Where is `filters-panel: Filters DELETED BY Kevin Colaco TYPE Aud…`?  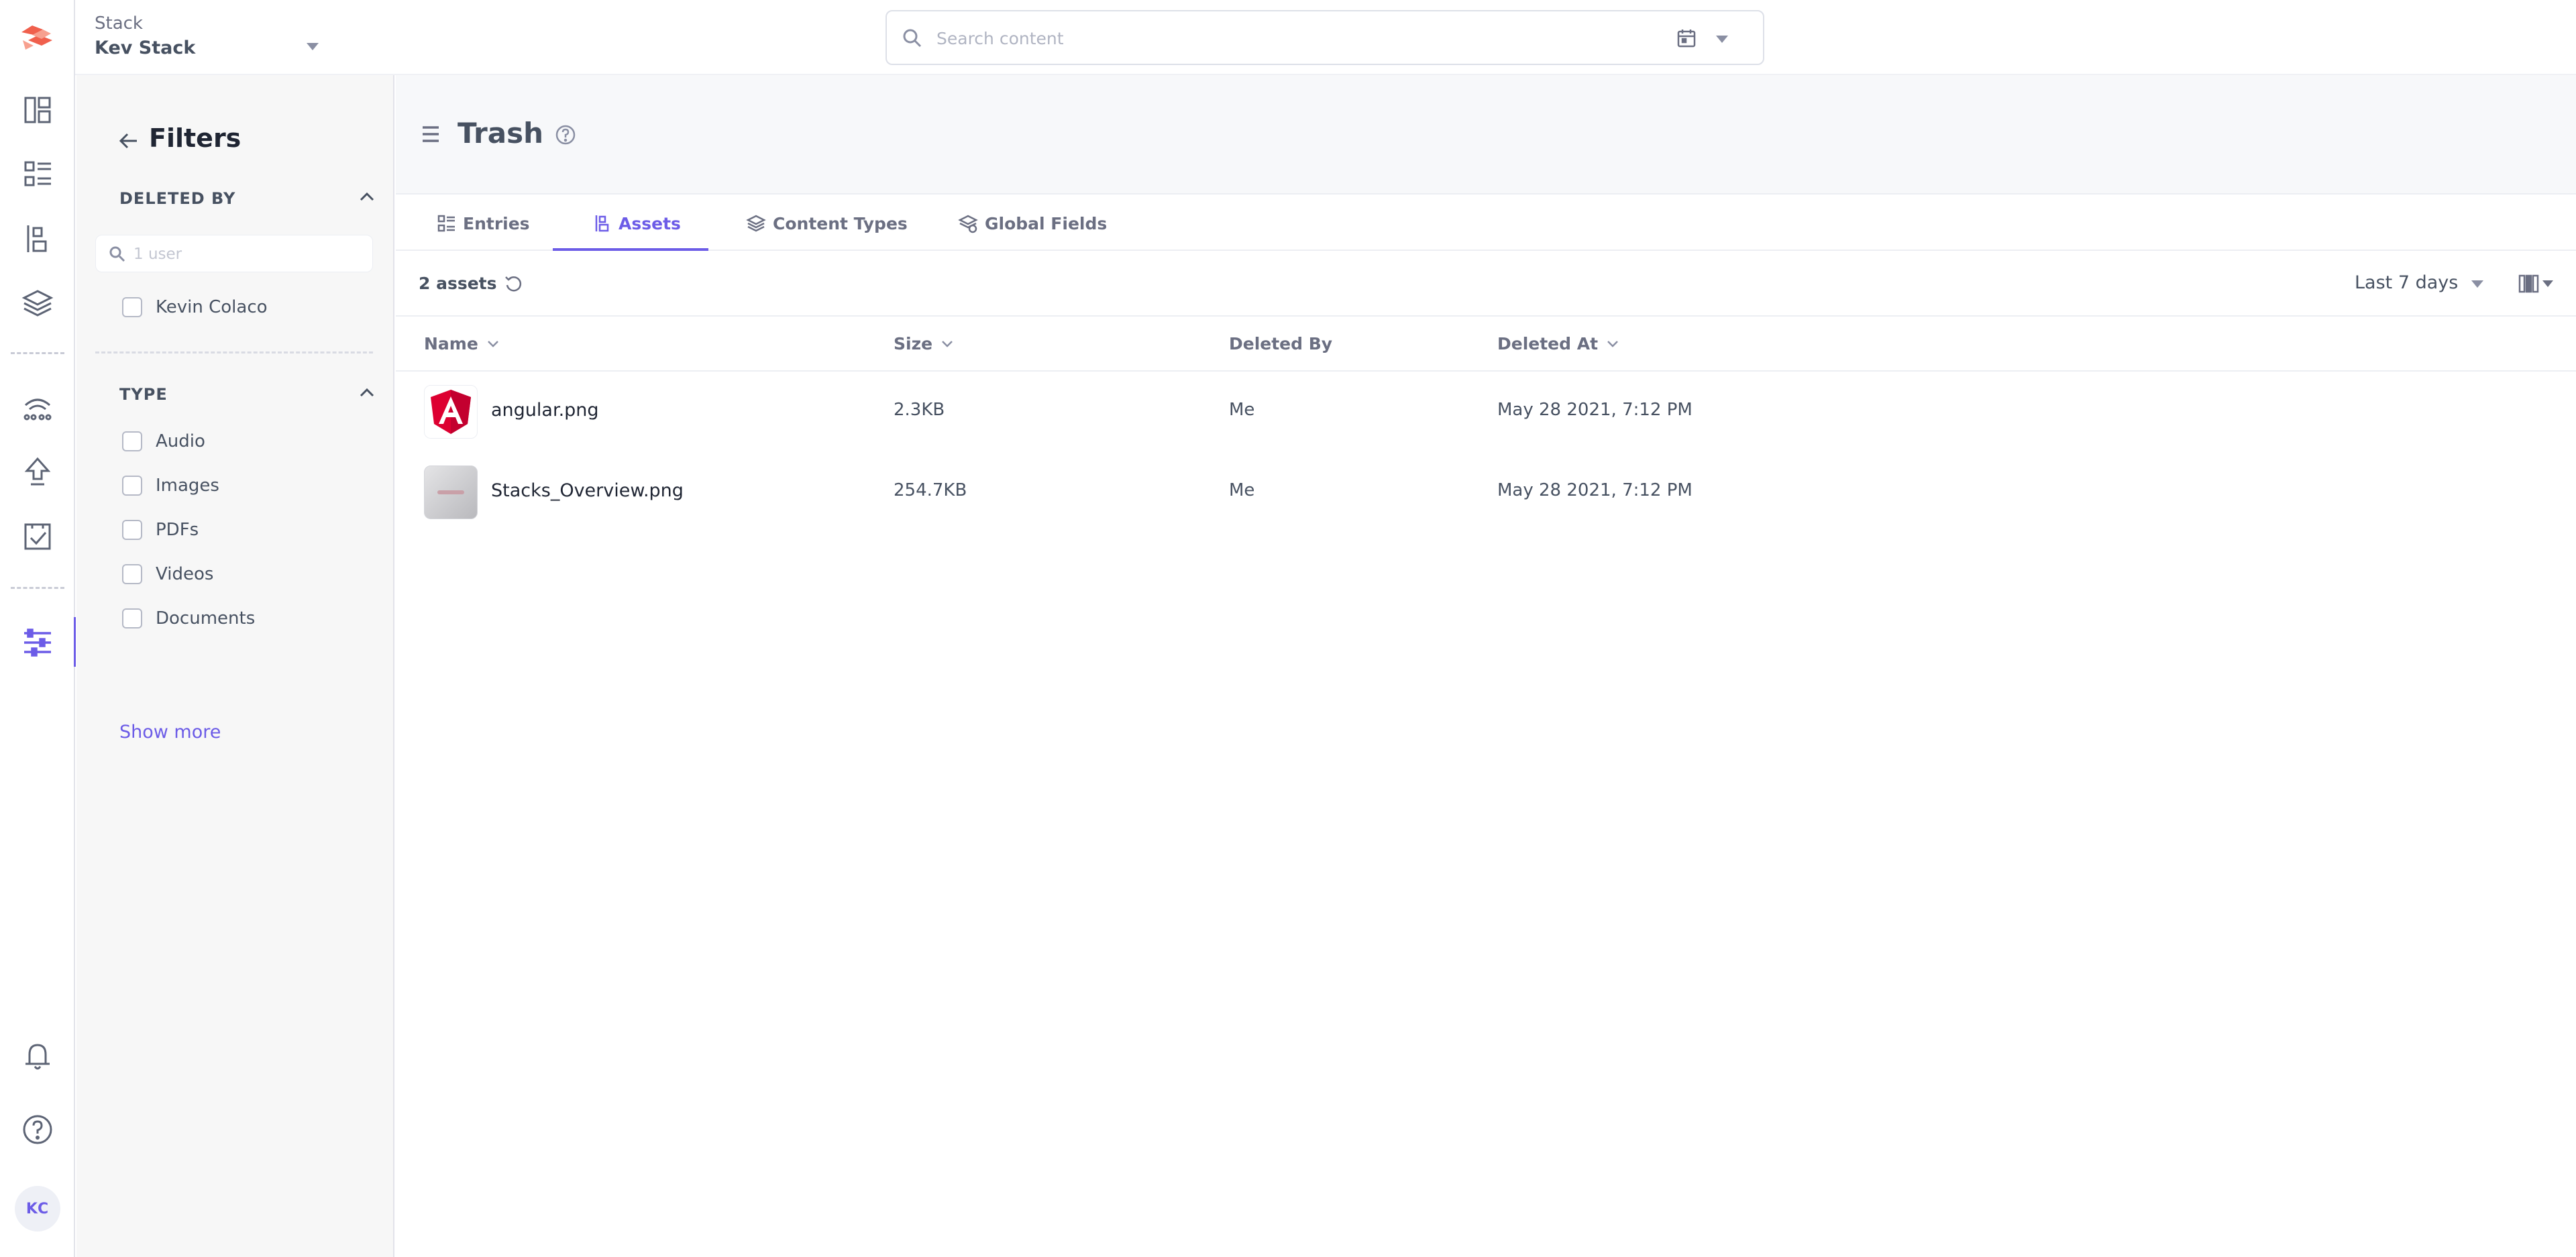
filters-panel: Filters DELETED BY Kevin Colaco TYPE Aud… is located at coordinates (235, 666).